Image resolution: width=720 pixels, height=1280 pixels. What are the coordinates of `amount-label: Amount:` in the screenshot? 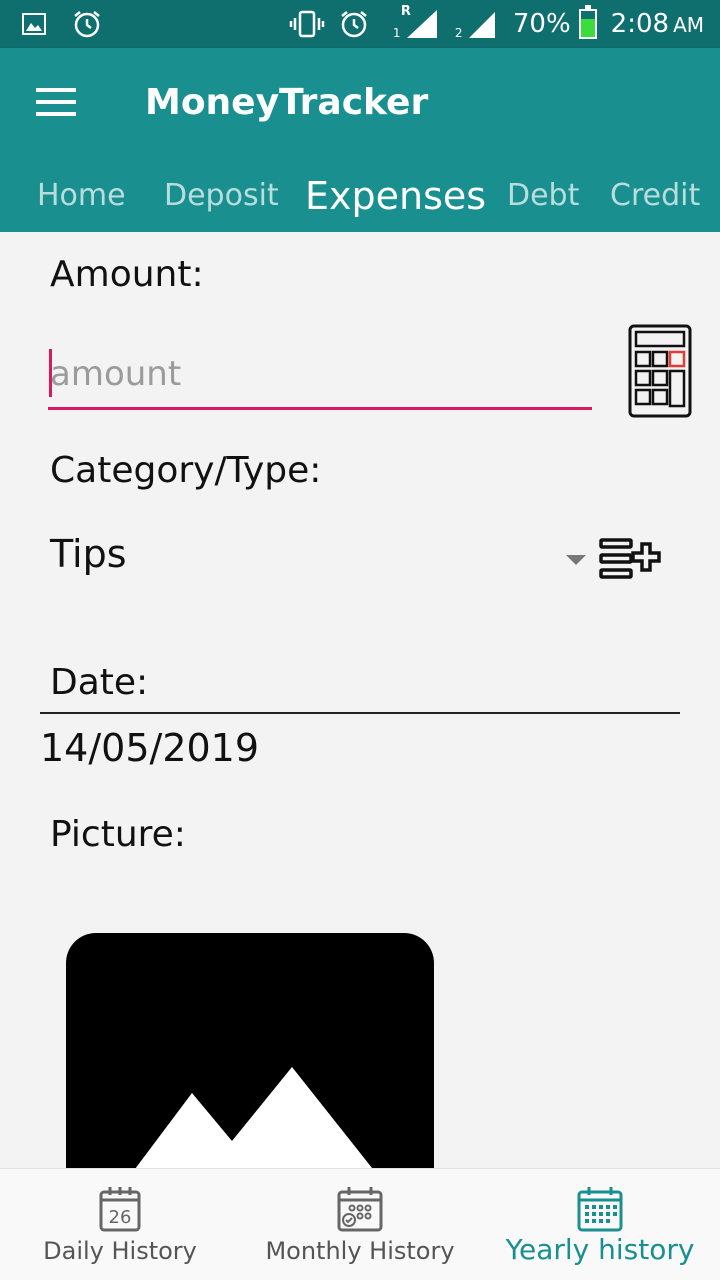 It's located at (127, 274).